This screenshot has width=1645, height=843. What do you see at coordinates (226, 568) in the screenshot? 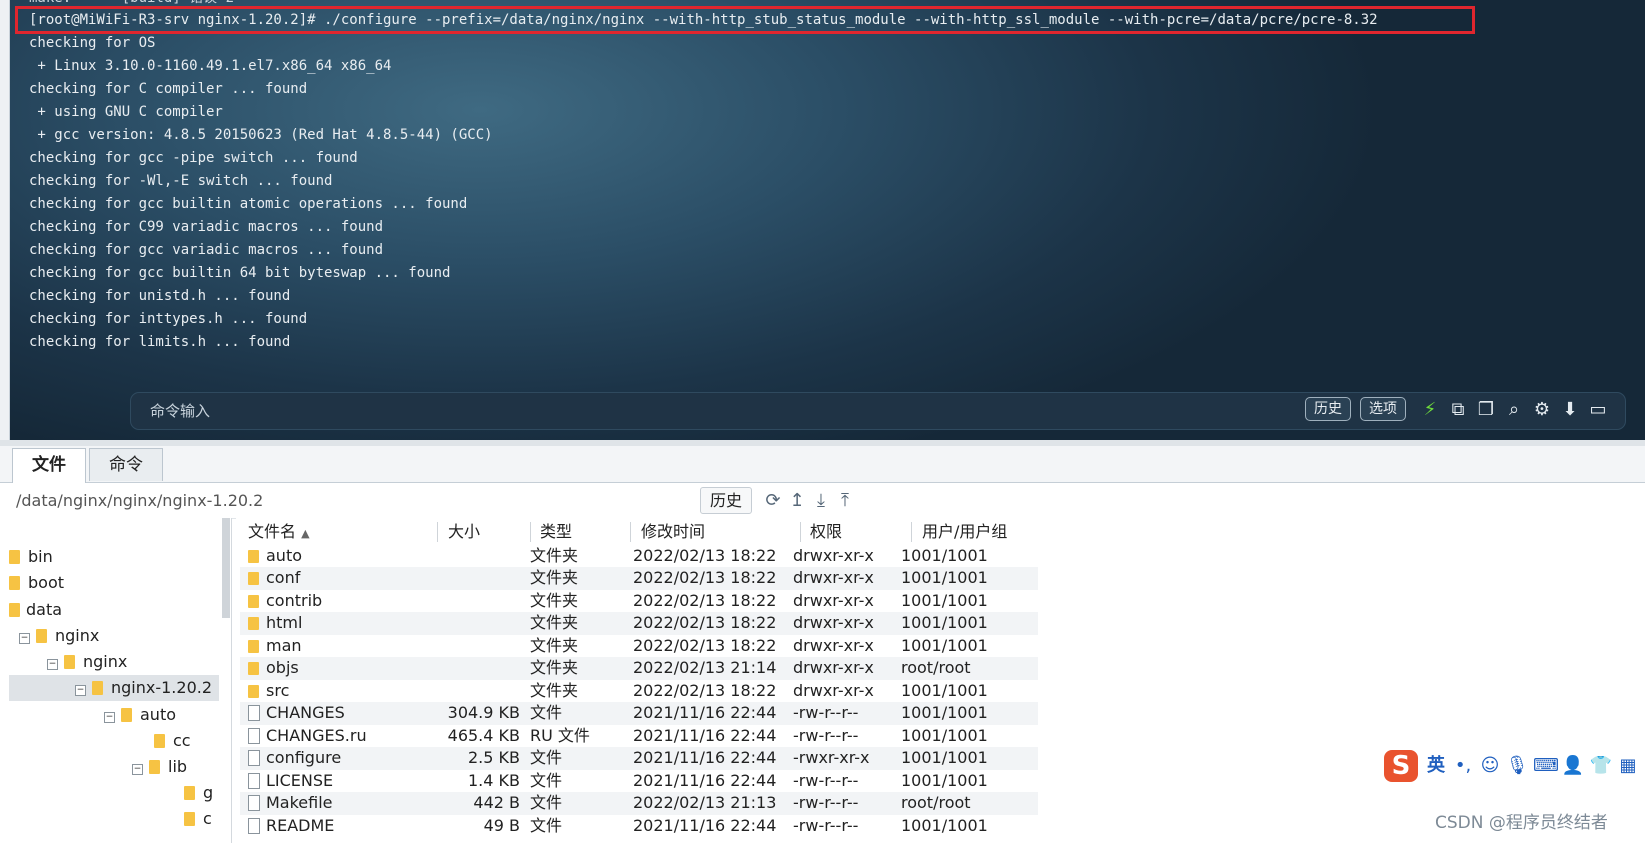
I see `tree-scrollbar` at bounding box center [226, 568].